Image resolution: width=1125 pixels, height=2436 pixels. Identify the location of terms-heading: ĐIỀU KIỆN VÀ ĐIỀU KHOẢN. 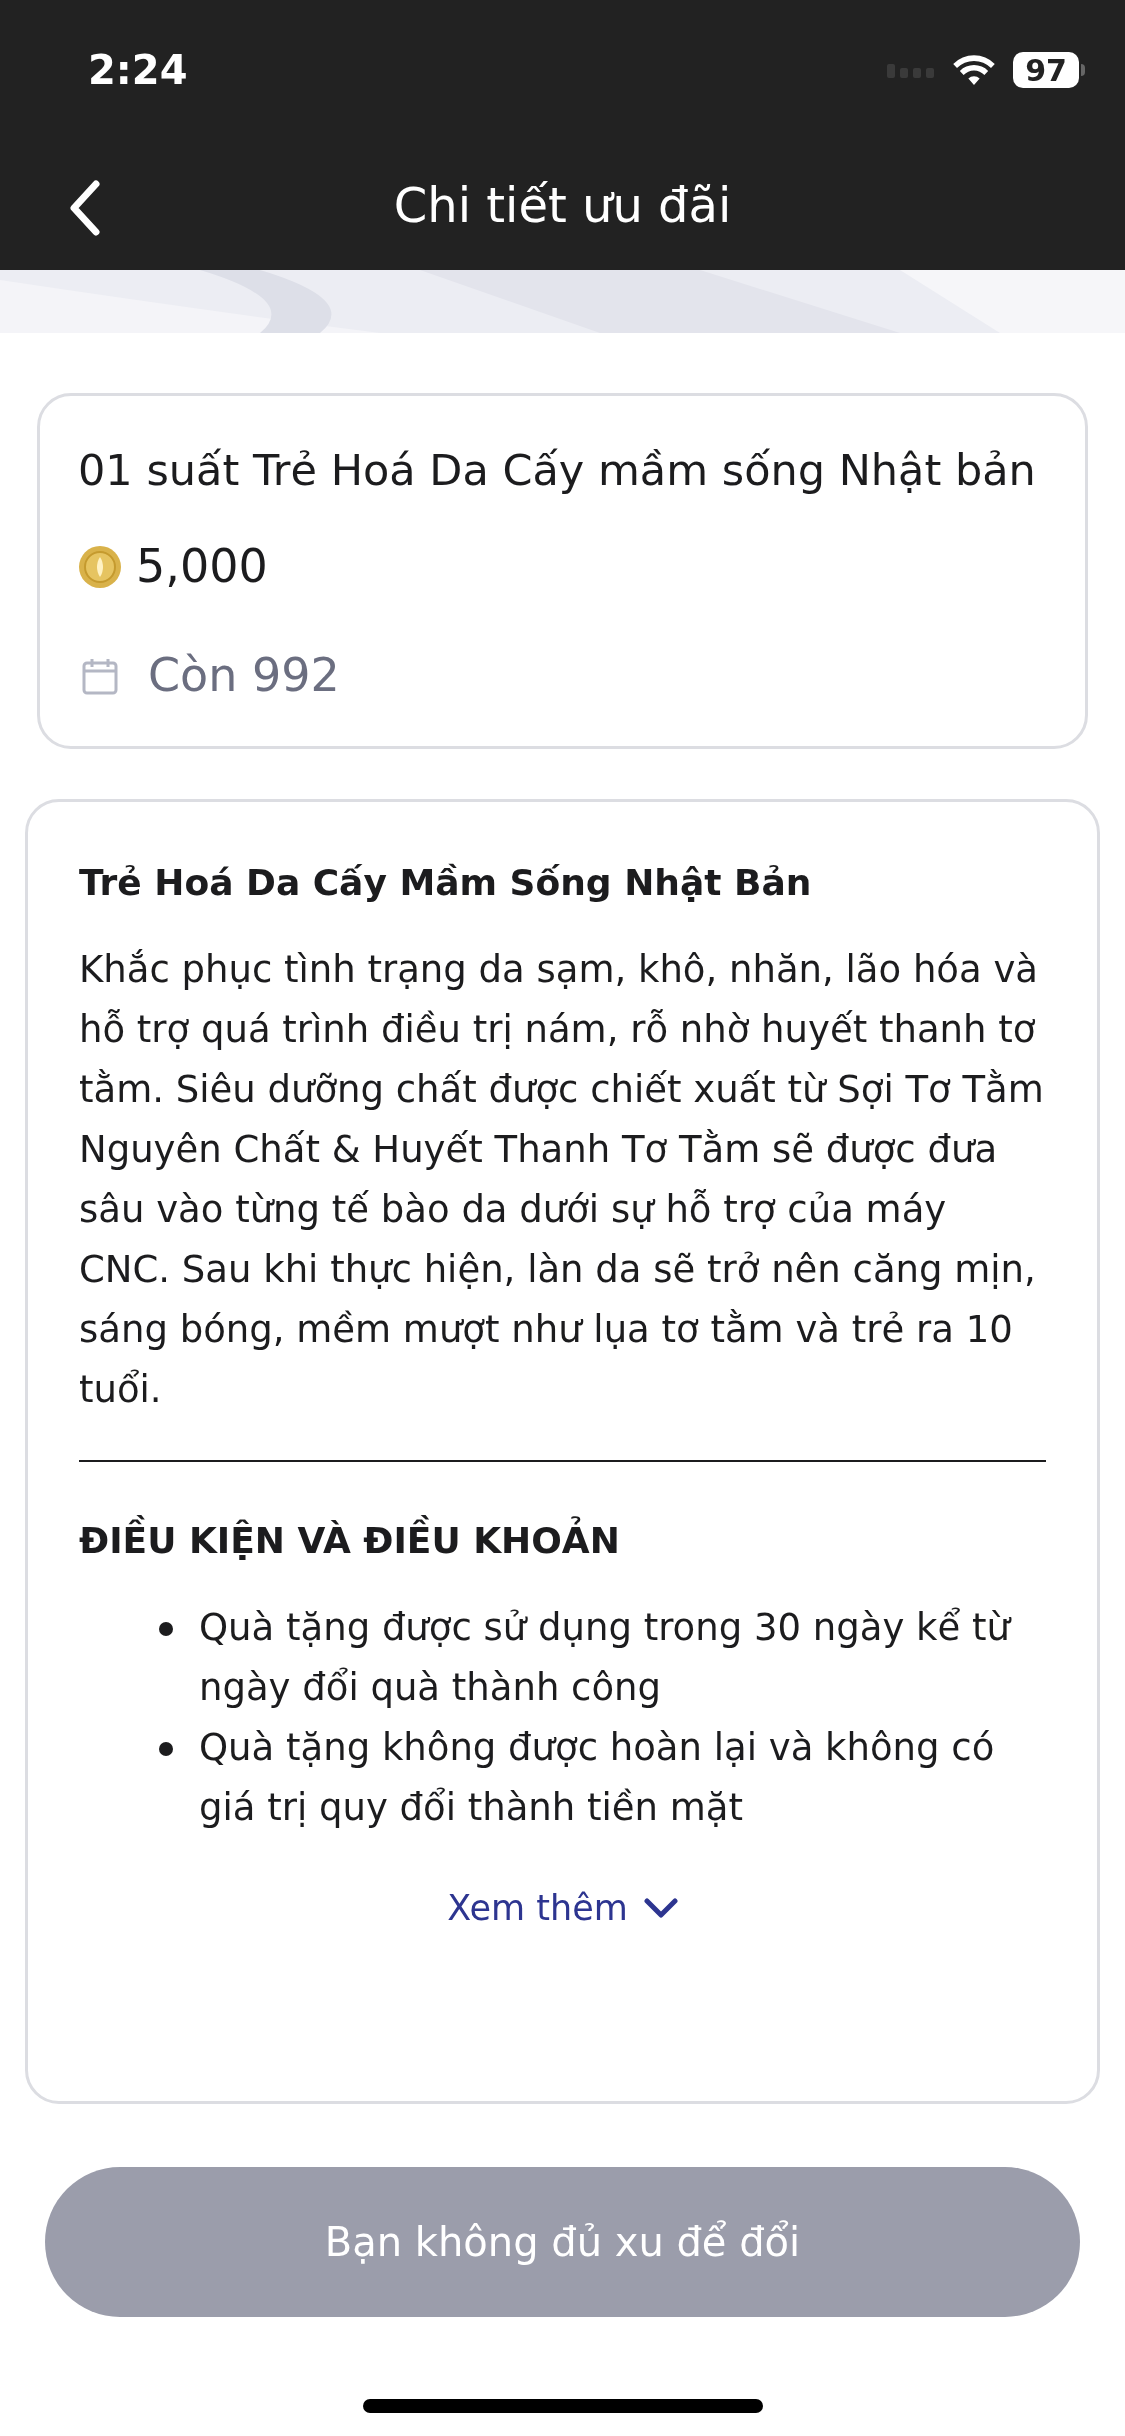
(562, 1541).